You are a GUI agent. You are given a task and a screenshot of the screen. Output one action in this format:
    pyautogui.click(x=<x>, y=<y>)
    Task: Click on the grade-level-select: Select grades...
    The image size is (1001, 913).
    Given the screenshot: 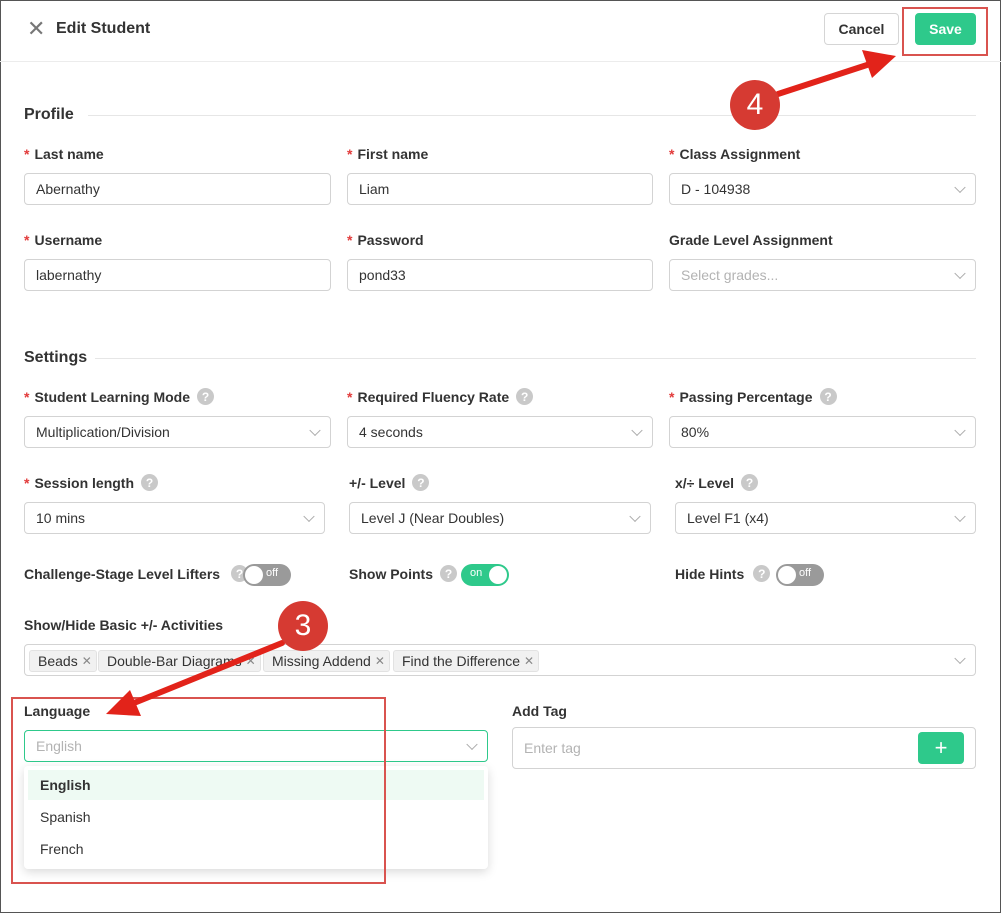 What is the action you would take?
    pyautogui.click(x=822, y=275)
    